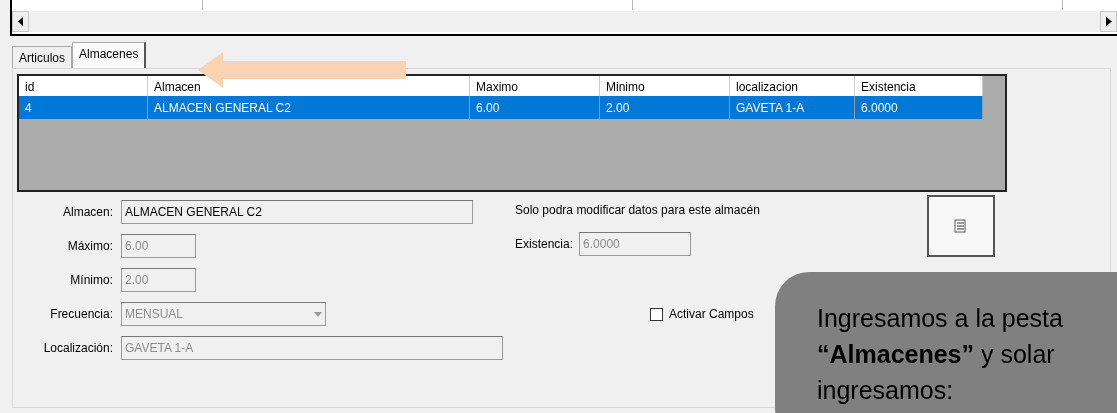 Image resolution: width=1117 pixels, height=413 pixels. Describe the element at coordinates (297, 212) in the screenshot. I see `input-field: ALMACEN GENERAL C2` at that location.